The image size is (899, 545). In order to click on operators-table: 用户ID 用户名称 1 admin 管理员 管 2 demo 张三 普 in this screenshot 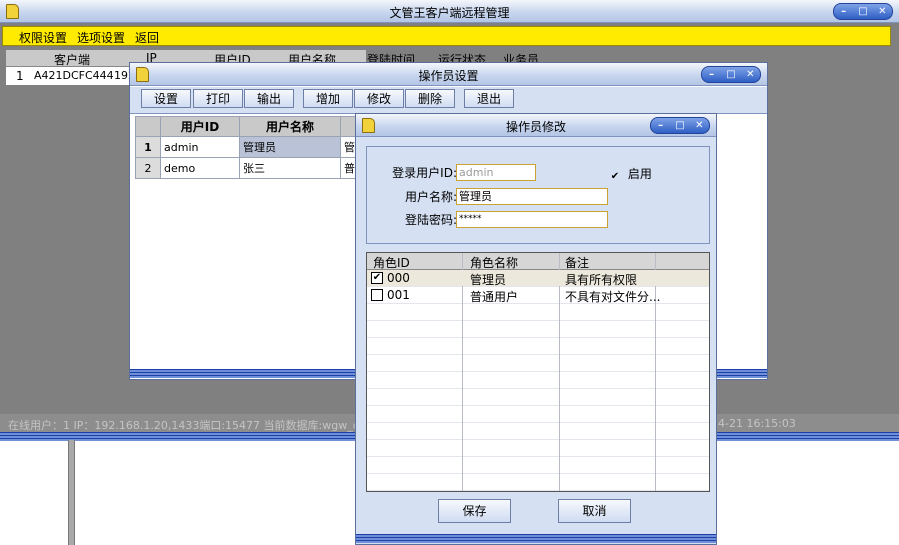, I will do `click(247, 147)`.